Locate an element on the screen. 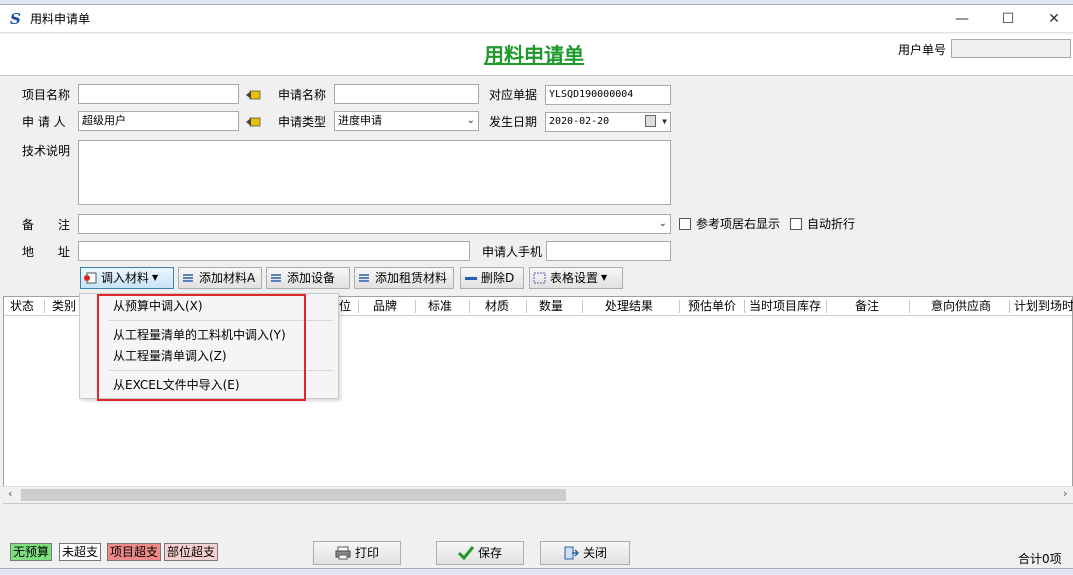 The image size is (1073, 575). ref-doc-label: 对应单据 is located at coordinates (513, 95).